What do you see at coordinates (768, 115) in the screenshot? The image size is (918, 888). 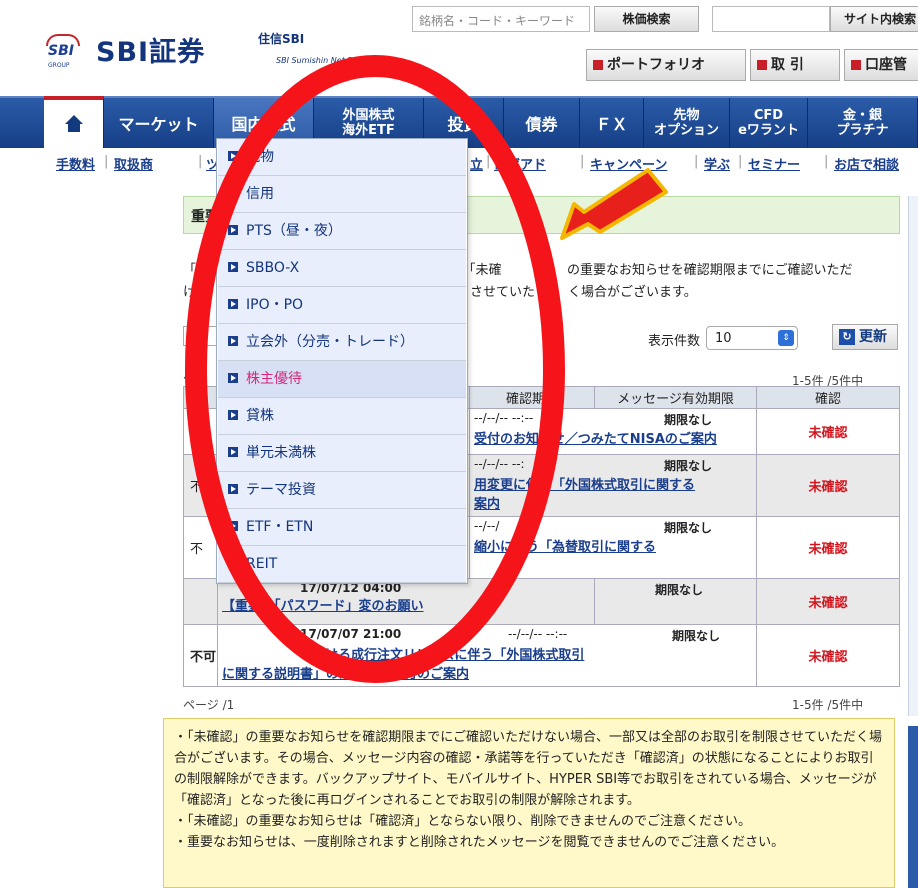 I see `nav-cfd-line1: CFD` at bounding box center [768, 115].